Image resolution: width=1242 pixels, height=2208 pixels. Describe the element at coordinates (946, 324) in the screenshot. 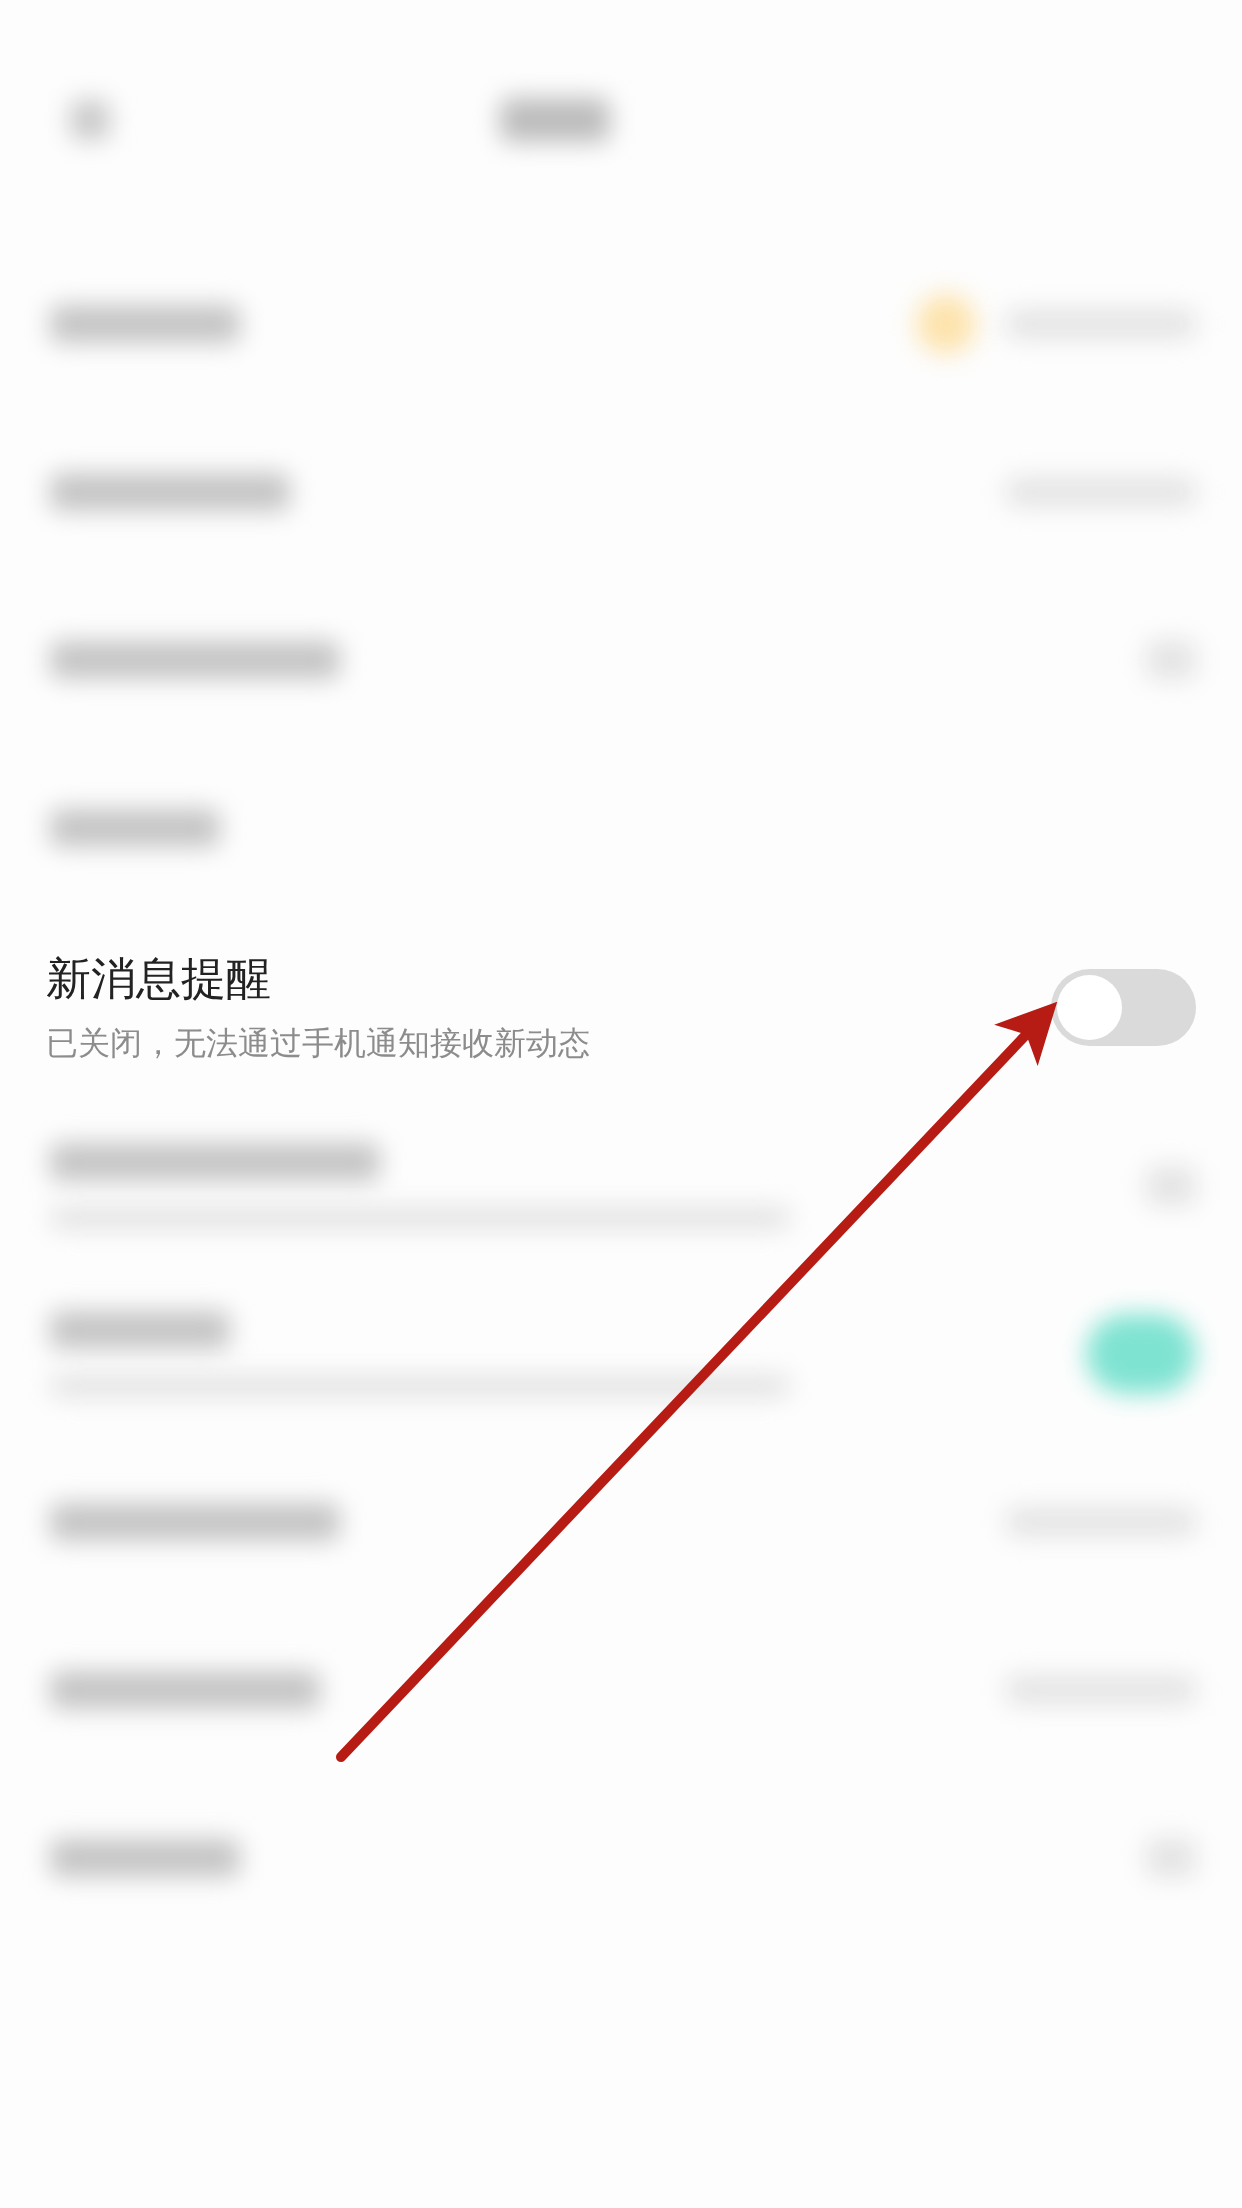

I see `blurred-avatar` at that location.